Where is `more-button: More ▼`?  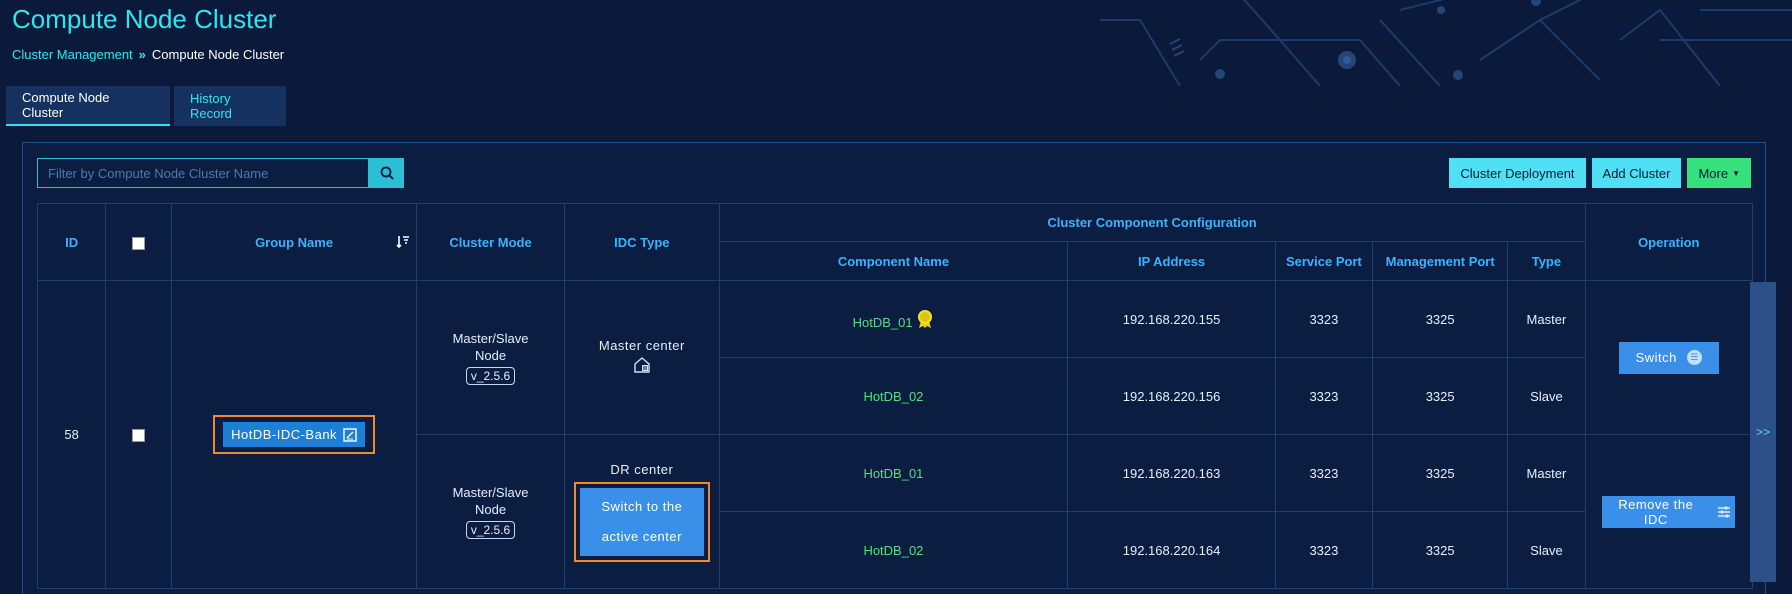
more-button: More ▼ is located at coordinates (1719, 173).